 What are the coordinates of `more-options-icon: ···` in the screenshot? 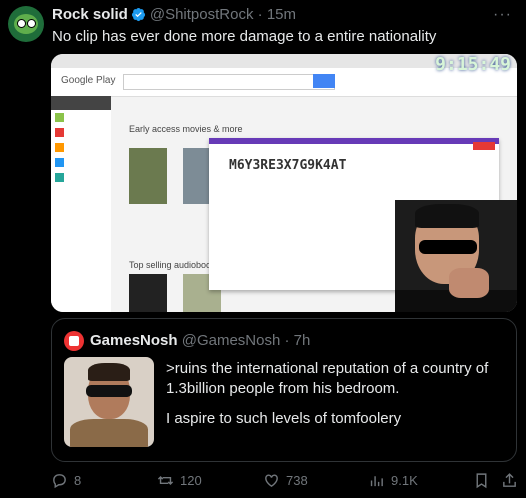 It's located at (502, 15).